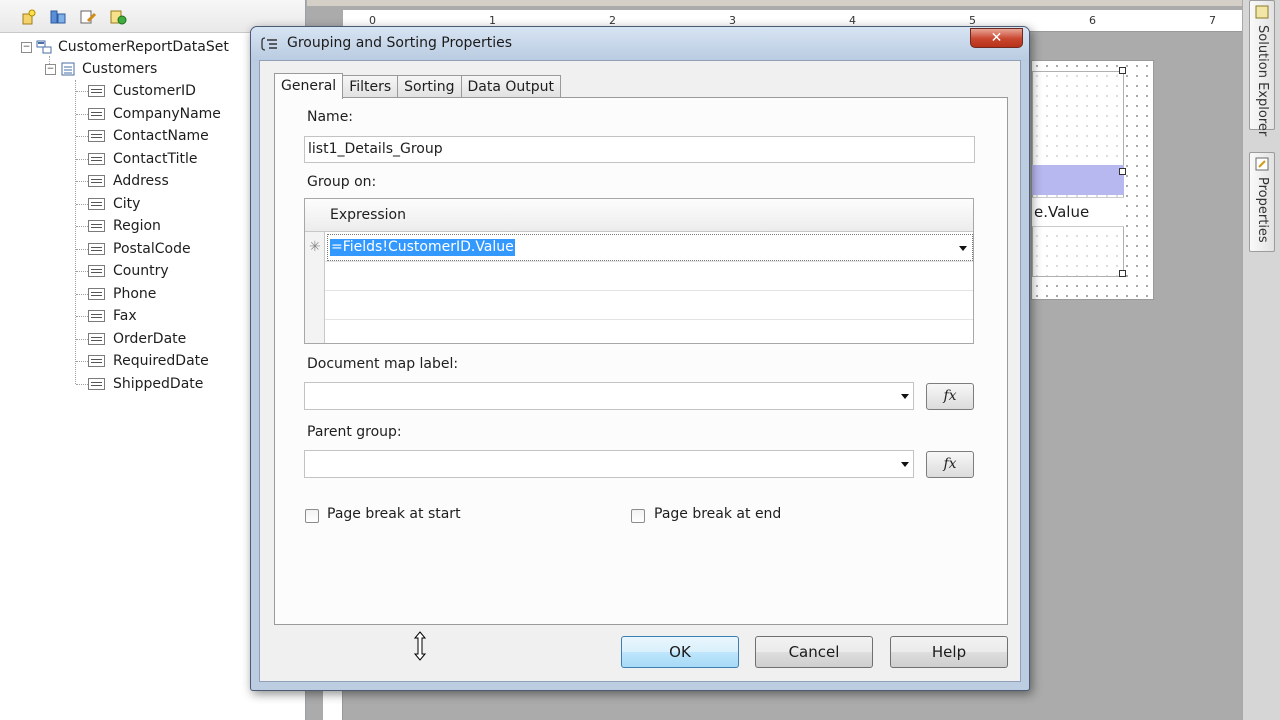 This screenshot has width=1280, height=720. Describe the element at coordinates (315, 215) in the screenshot. I see `grid-corner` at that location.